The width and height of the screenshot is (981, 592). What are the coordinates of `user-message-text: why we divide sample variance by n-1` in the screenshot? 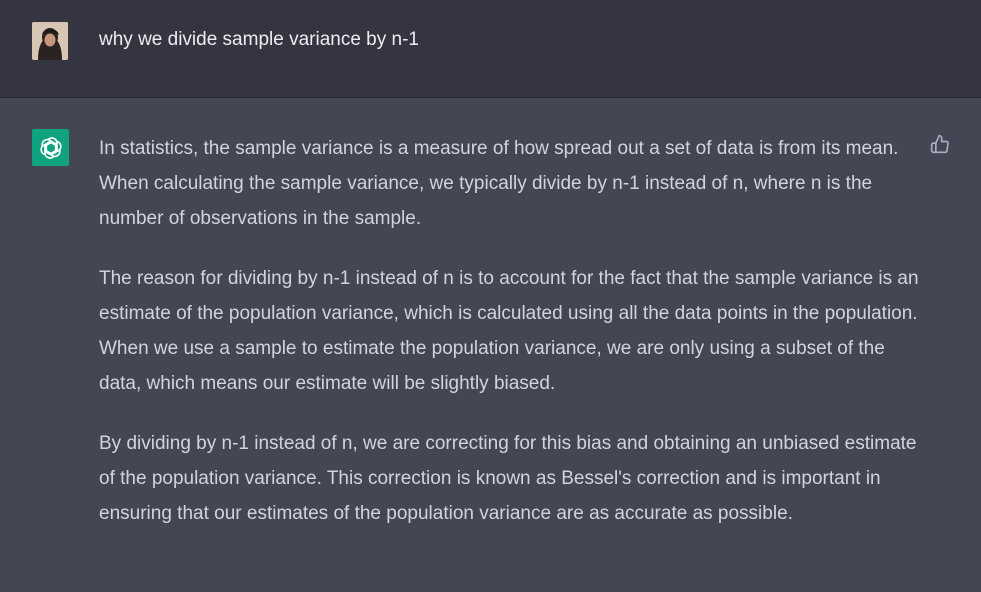 It's located at (259, 39).